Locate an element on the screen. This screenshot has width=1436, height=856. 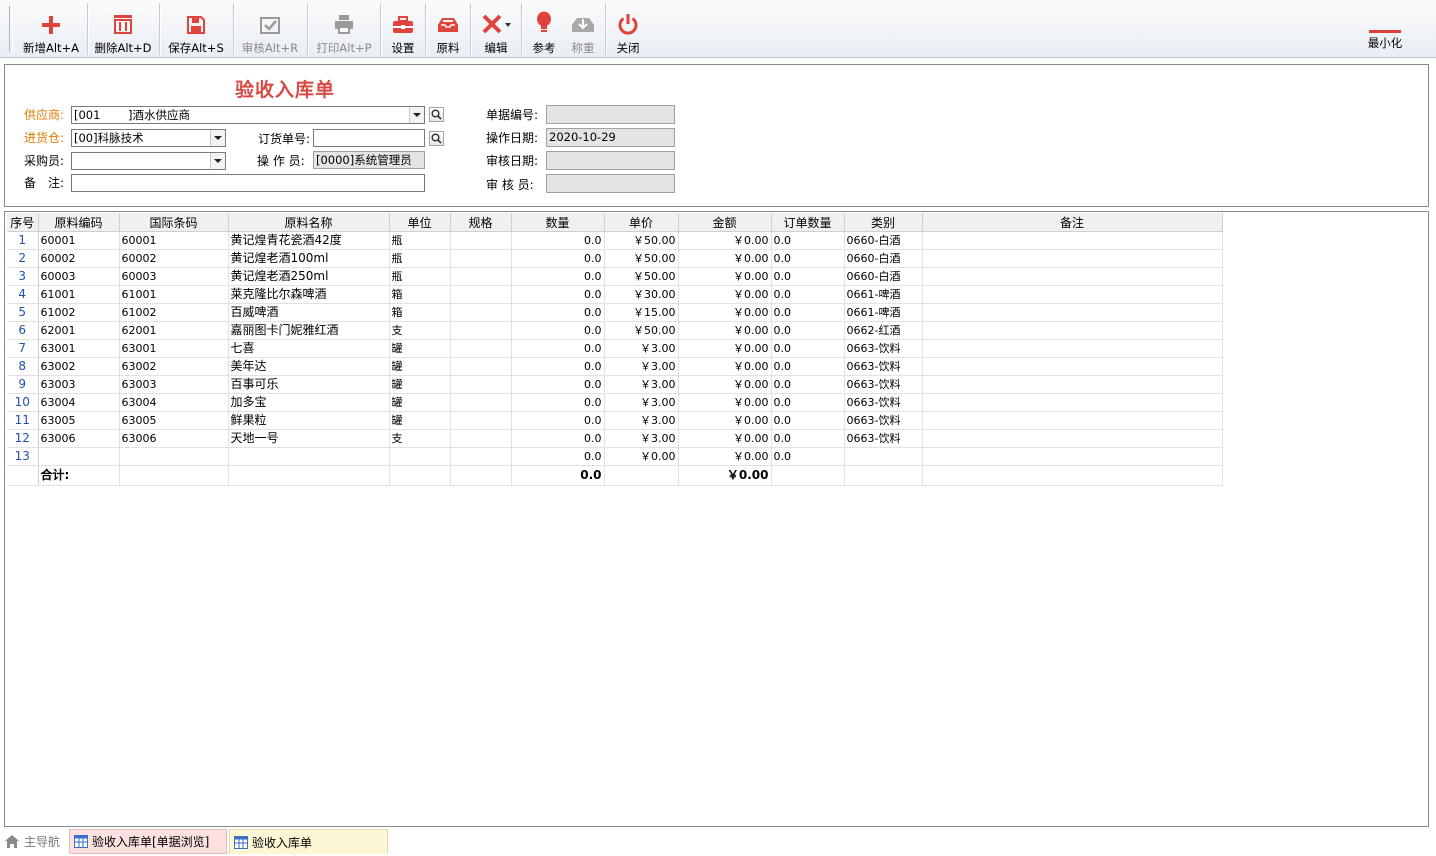
audit-date-field is located at coordinates (610, 160).